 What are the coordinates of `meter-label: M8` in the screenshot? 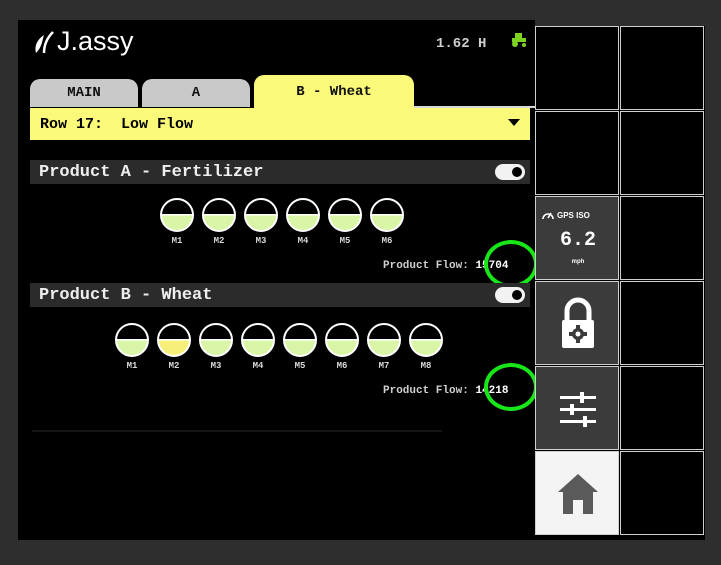 It's located at (426, 366).